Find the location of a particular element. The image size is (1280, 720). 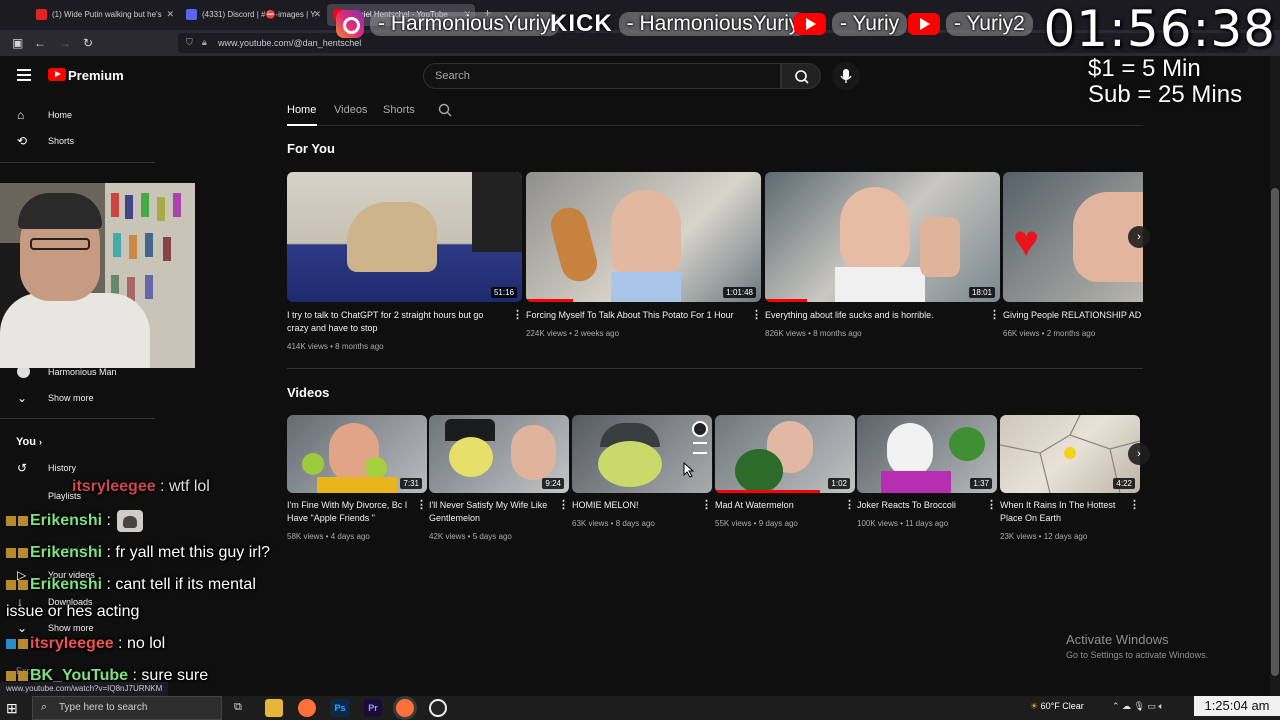

menu-icon is located at coordinates (24, 75).